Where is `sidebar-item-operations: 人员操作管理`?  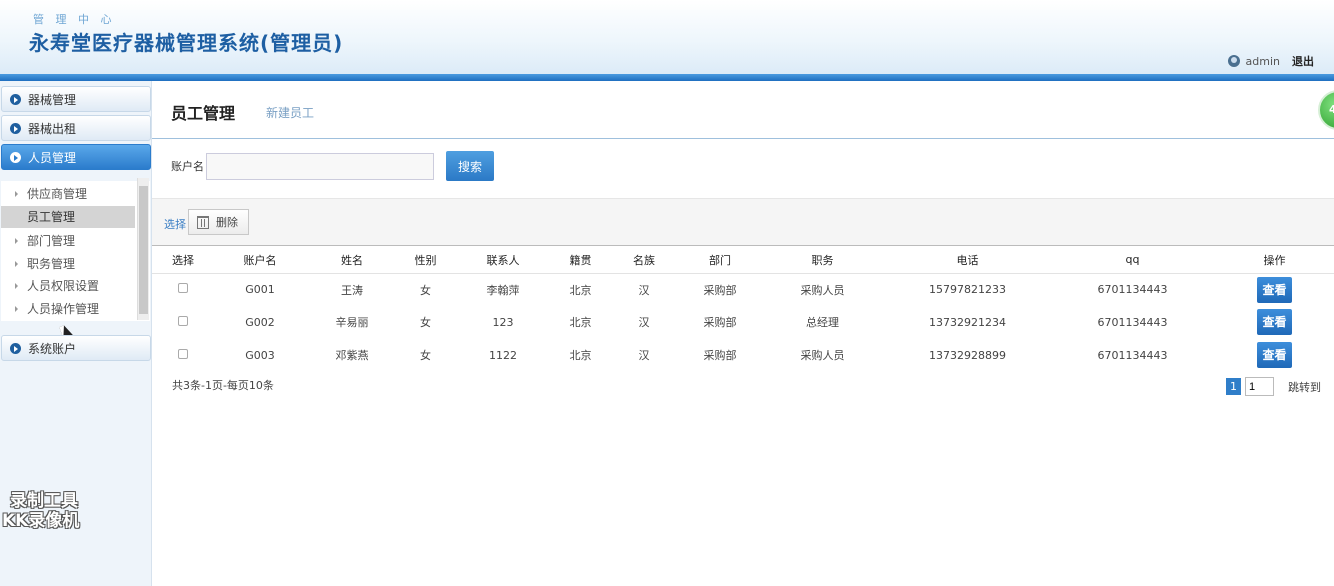
sidebar-item-operations: 人员操作管理 is located at coordinates (68, 309).